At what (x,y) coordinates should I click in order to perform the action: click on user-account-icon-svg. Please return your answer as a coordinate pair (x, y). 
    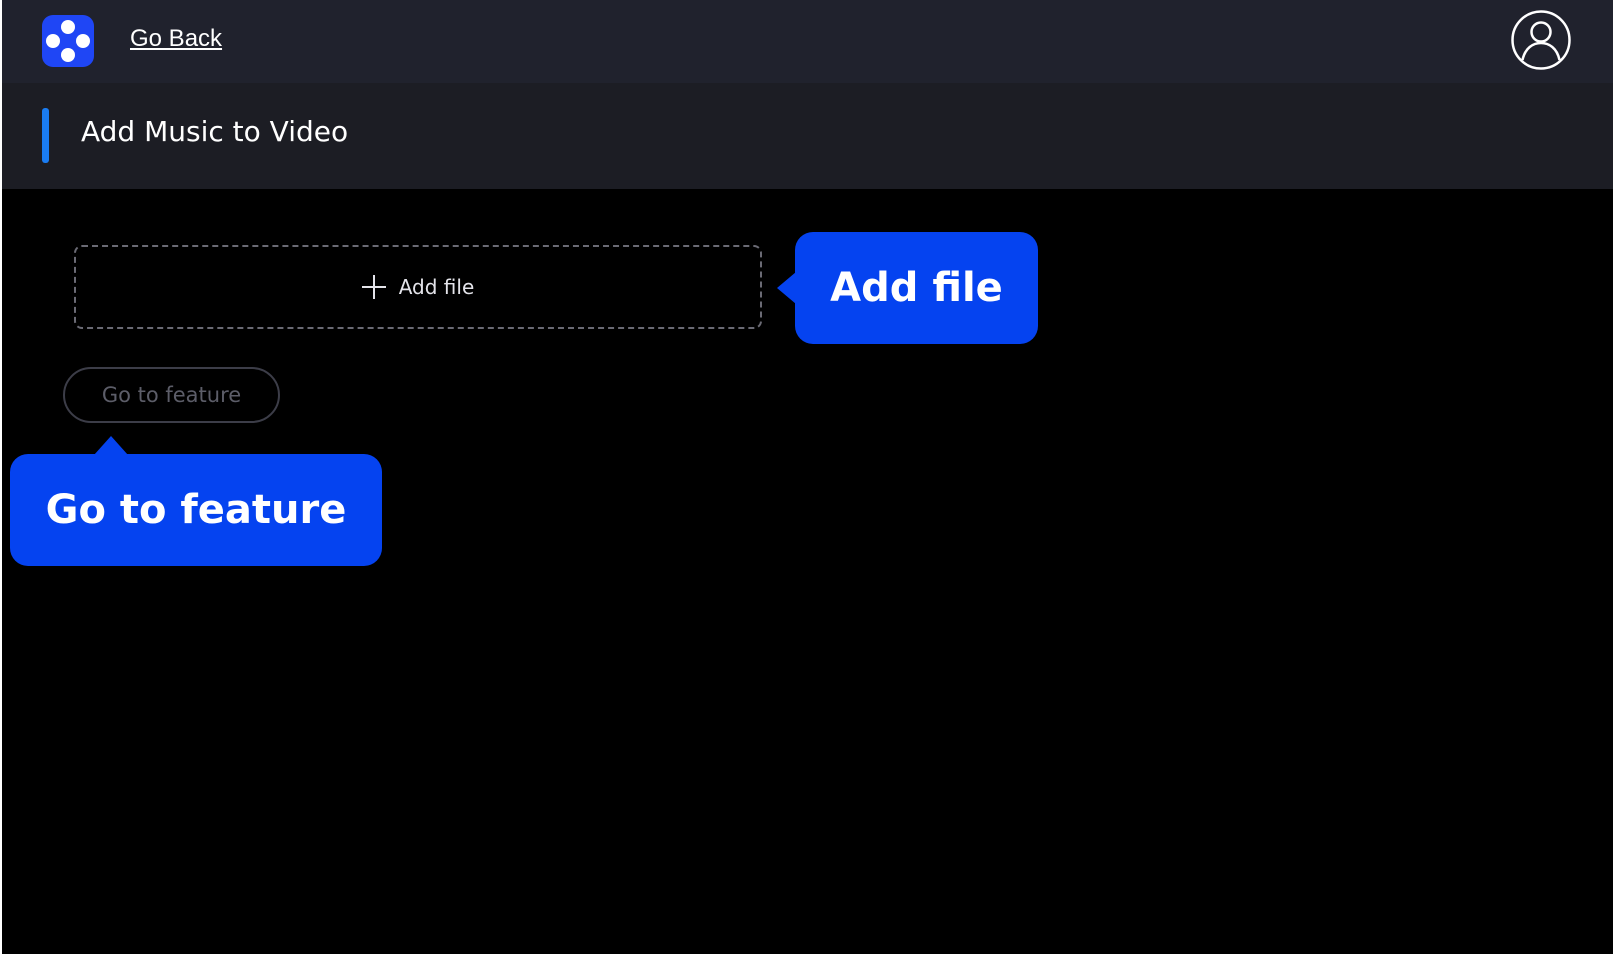
    Looking at the image, I should click on (1541, 40).